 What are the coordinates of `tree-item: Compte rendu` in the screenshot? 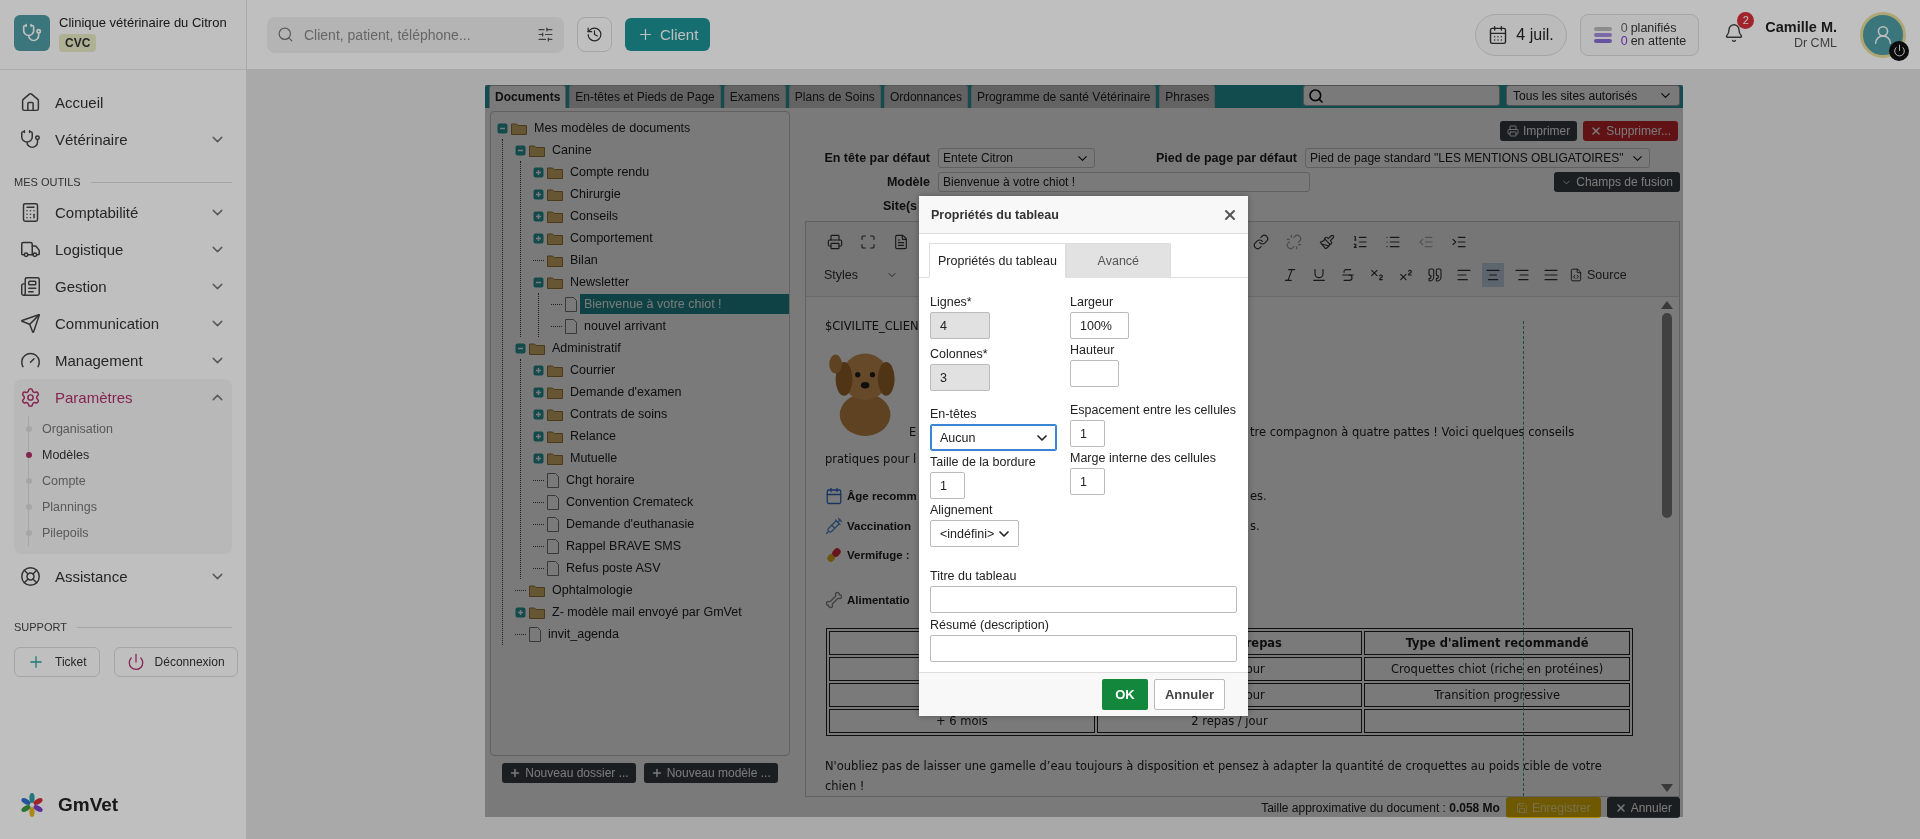 It's located at (610, 172).